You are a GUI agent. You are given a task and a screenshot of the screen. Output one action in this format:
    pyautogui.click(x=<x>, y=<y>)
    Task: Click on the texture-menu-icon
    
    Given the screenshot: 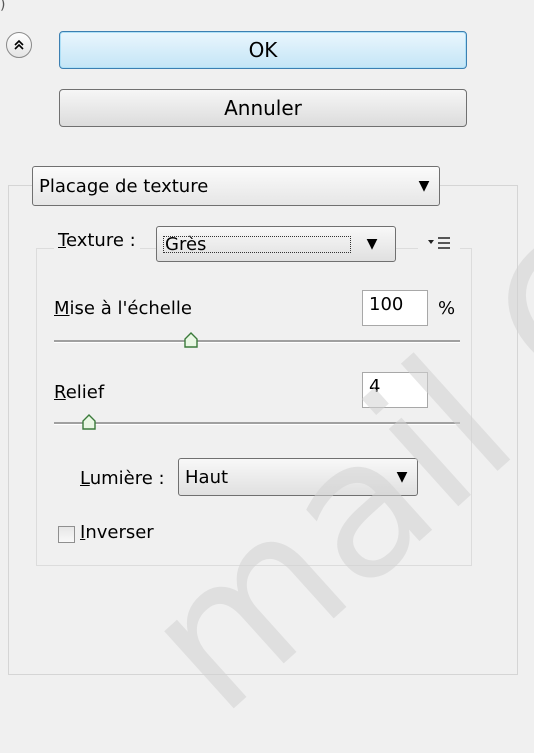 What is the action you would take?
    pyautogui.click(x=439, y=243)
    